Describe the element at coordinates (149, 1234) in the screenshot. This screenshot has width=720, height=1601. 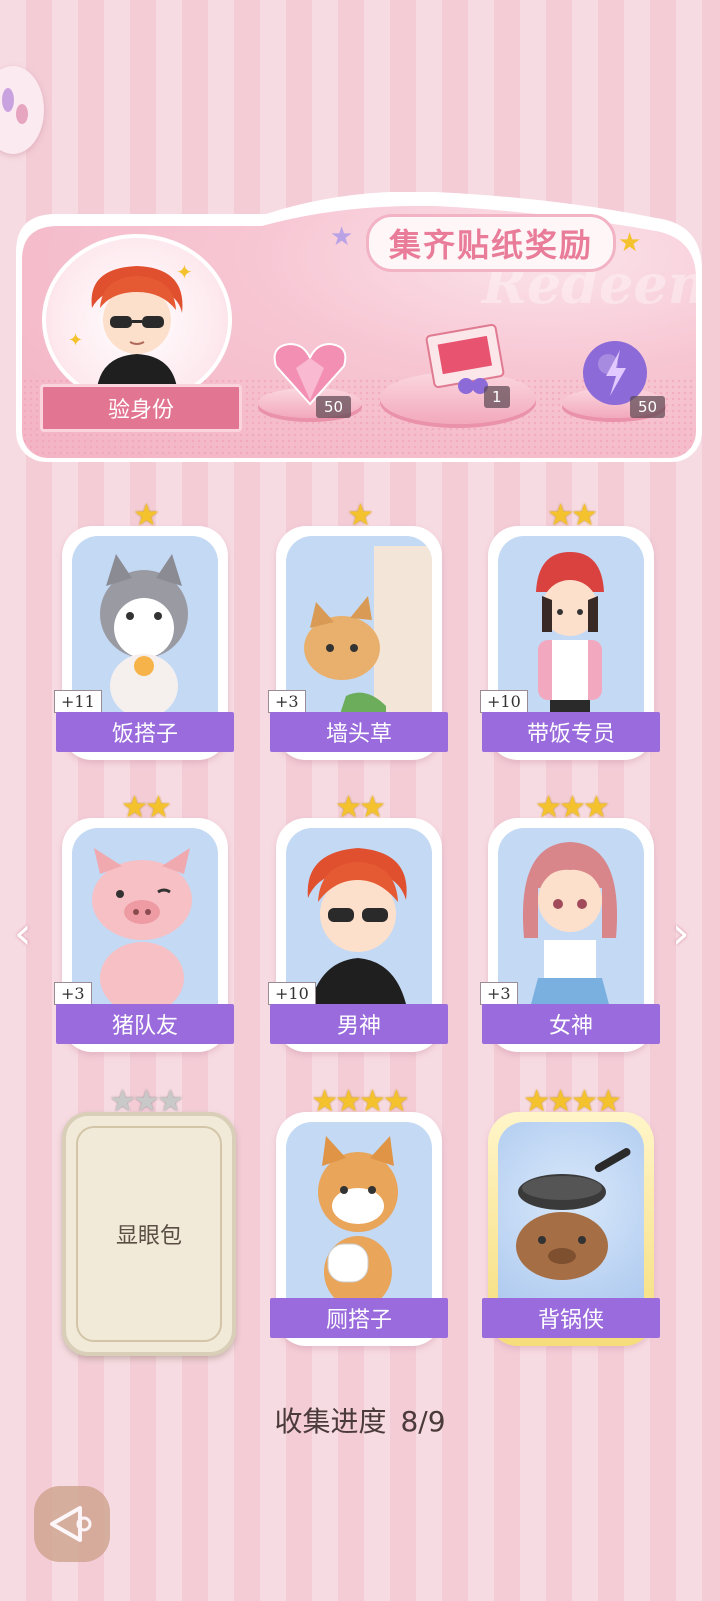
I see `locked-card-label: 显眼包` at that location.